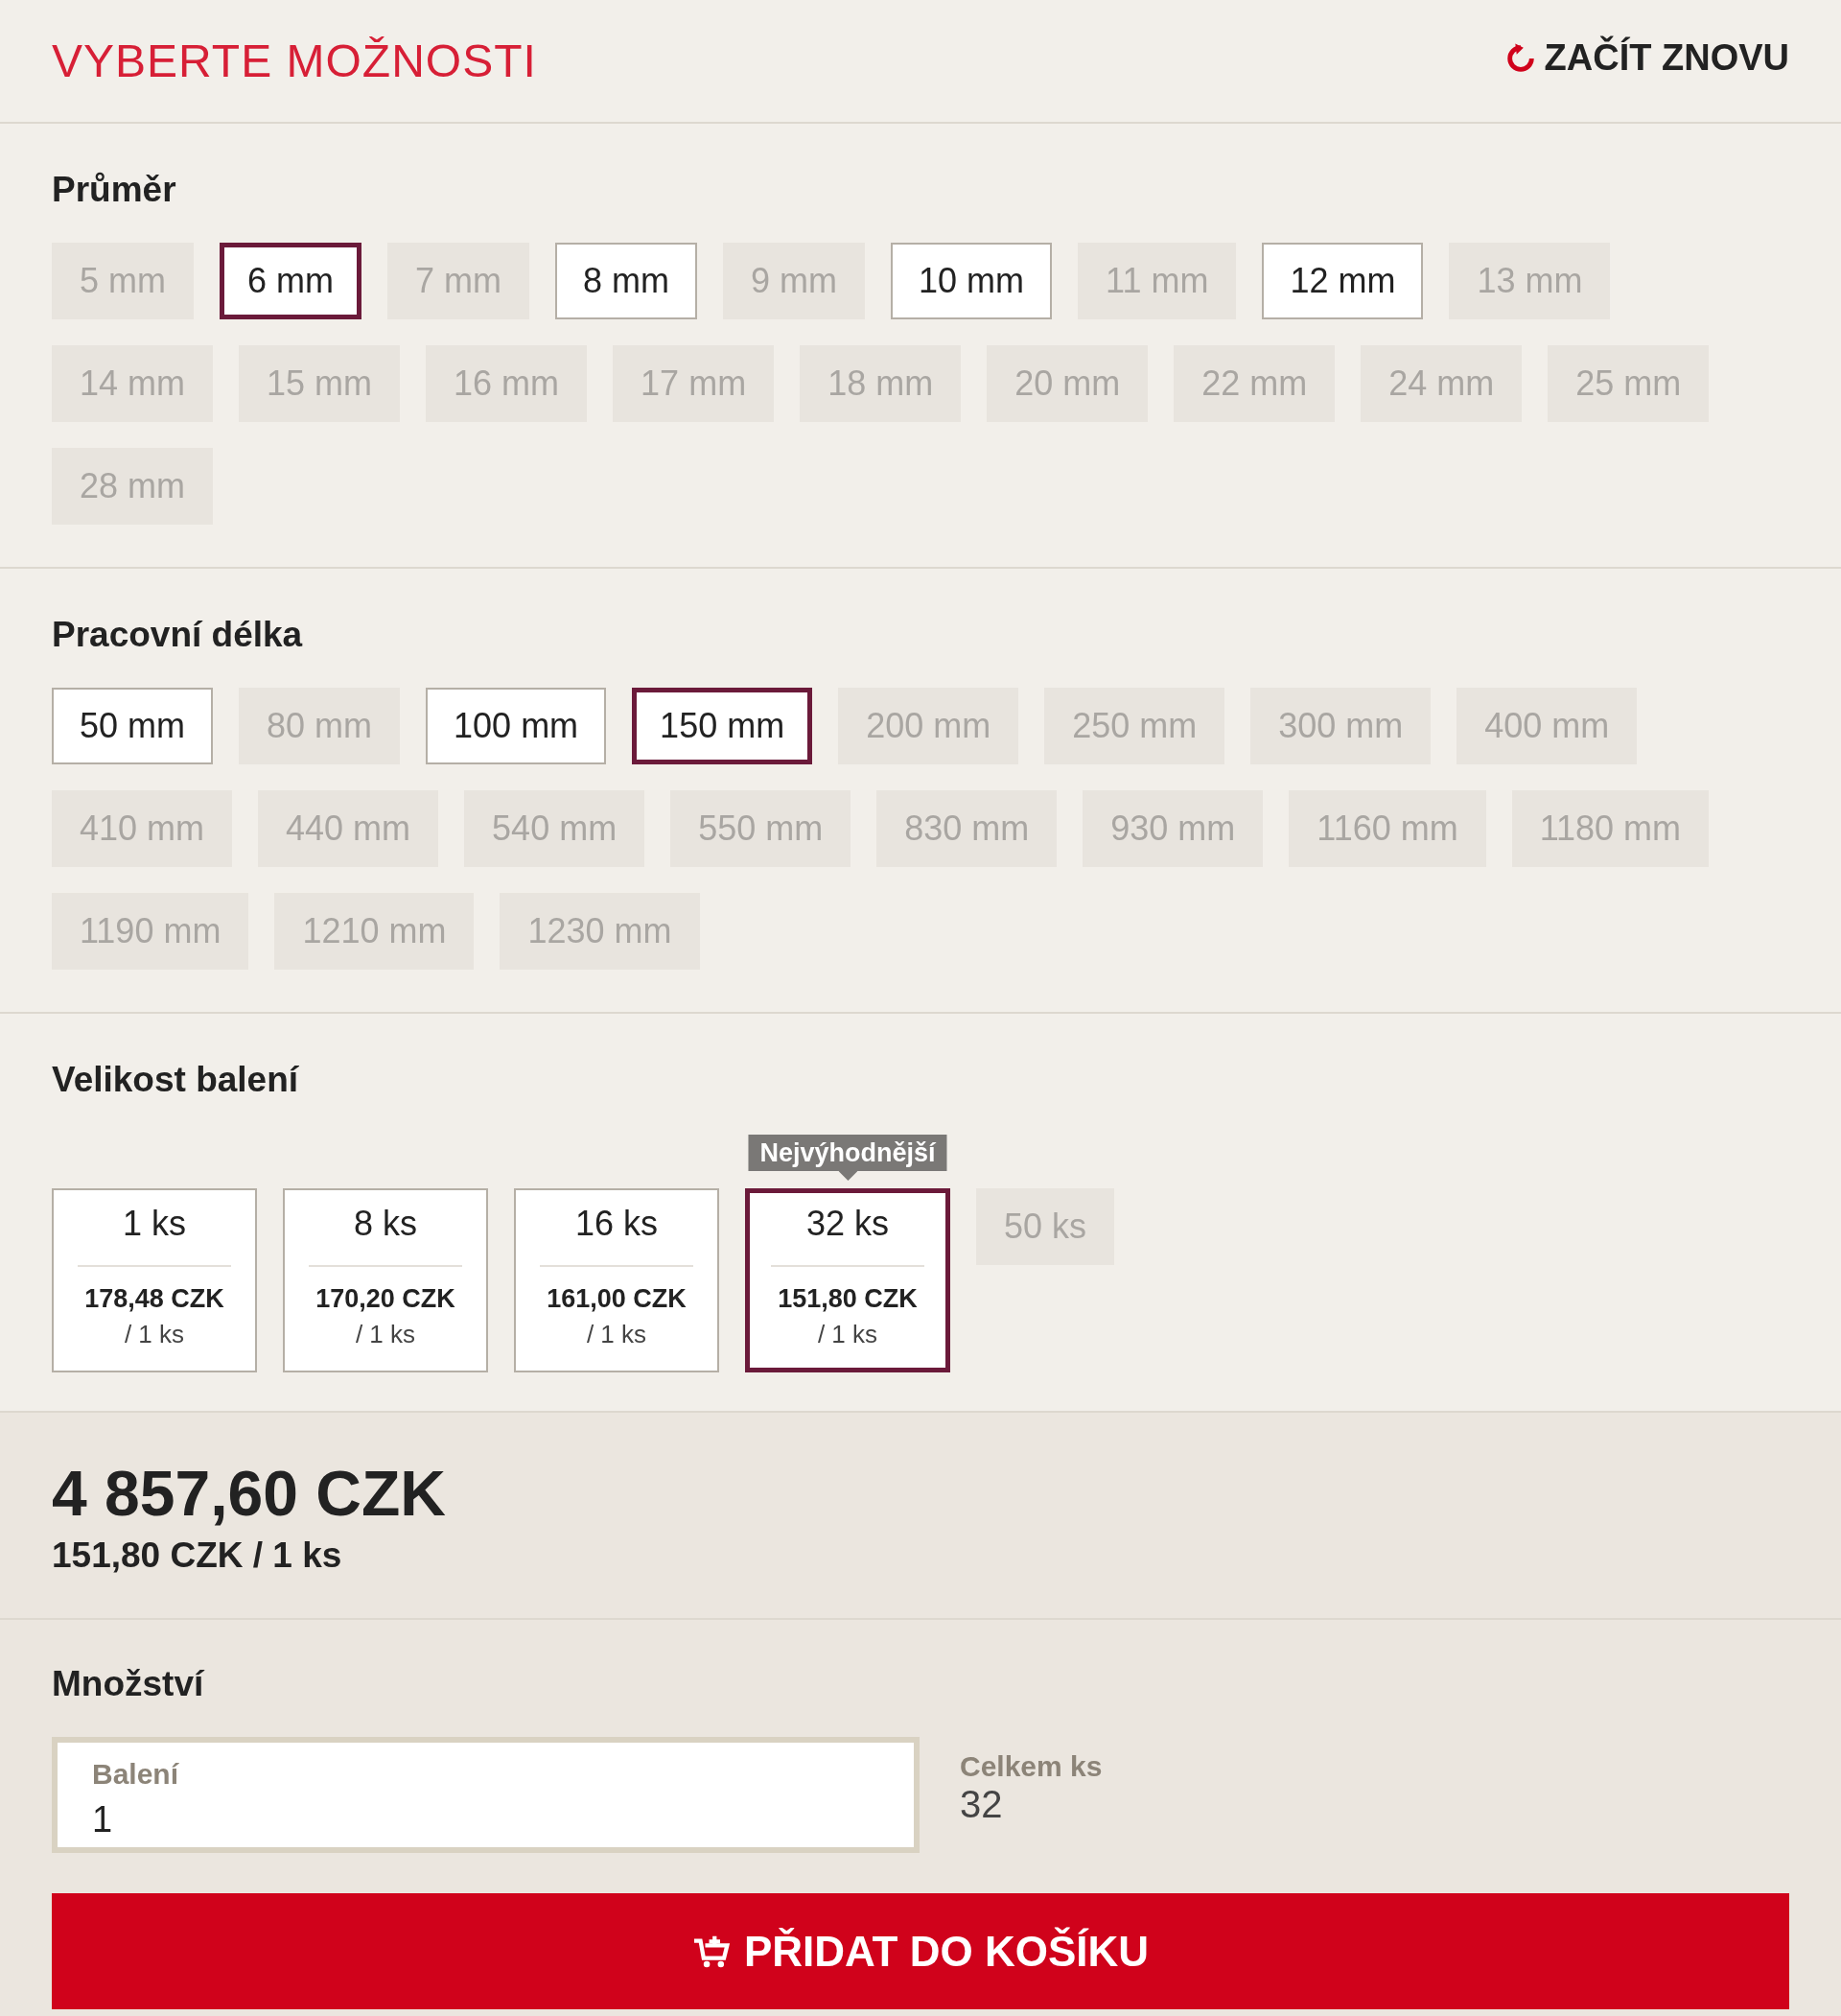 The width and height of the screenshot is (1841, 2016). I want to click on option-chip: 1230 mm, so click(600, 931).